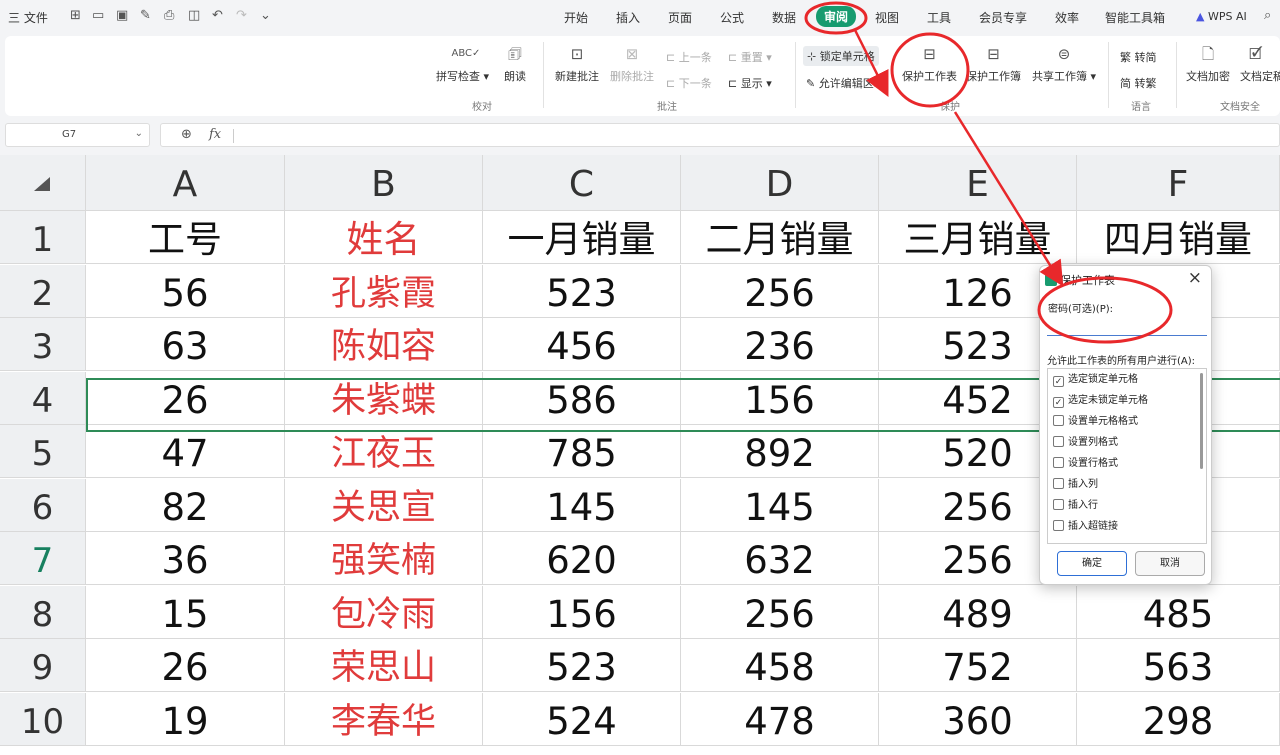 The height and width of the screenshot is (755, 1280). What do you see at coordinates (1178, 612) in the screenshot?
I see `cell-f8: 485` at bounding box center [1178, 612].